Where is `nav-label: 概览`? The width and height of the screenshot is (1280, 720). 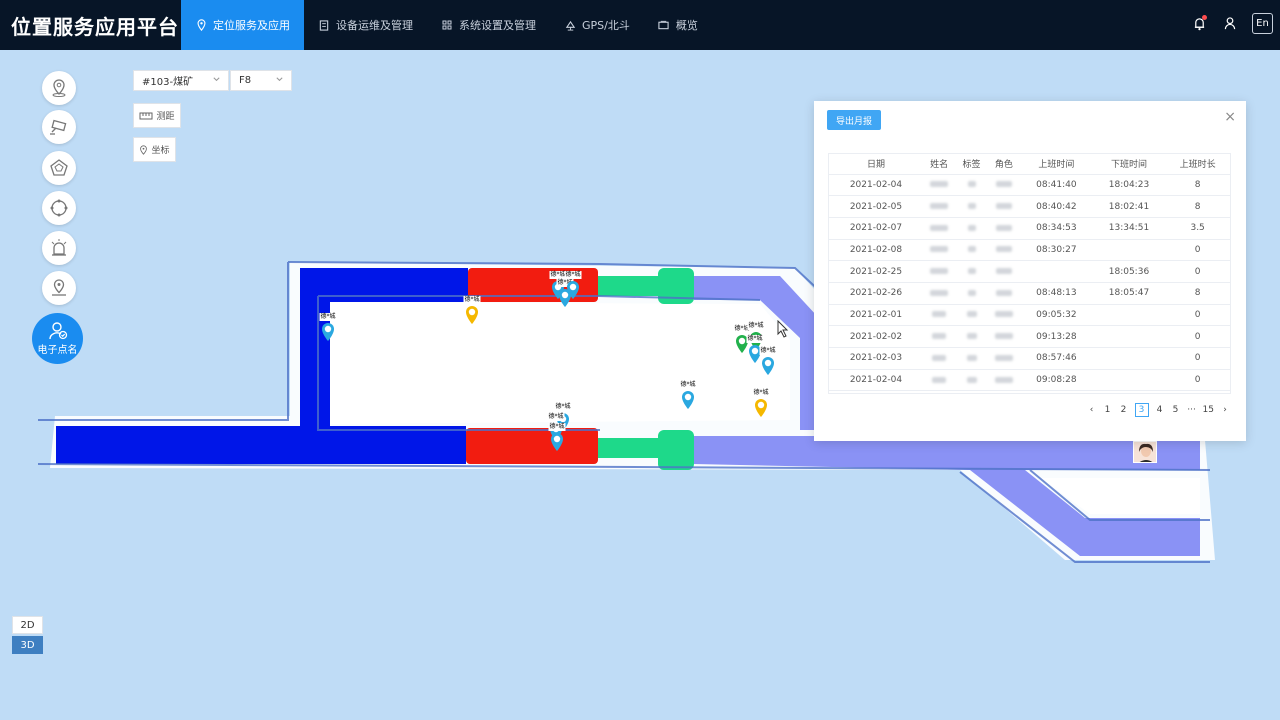
nav-label: 概览 is located at coordinates (686, 25).